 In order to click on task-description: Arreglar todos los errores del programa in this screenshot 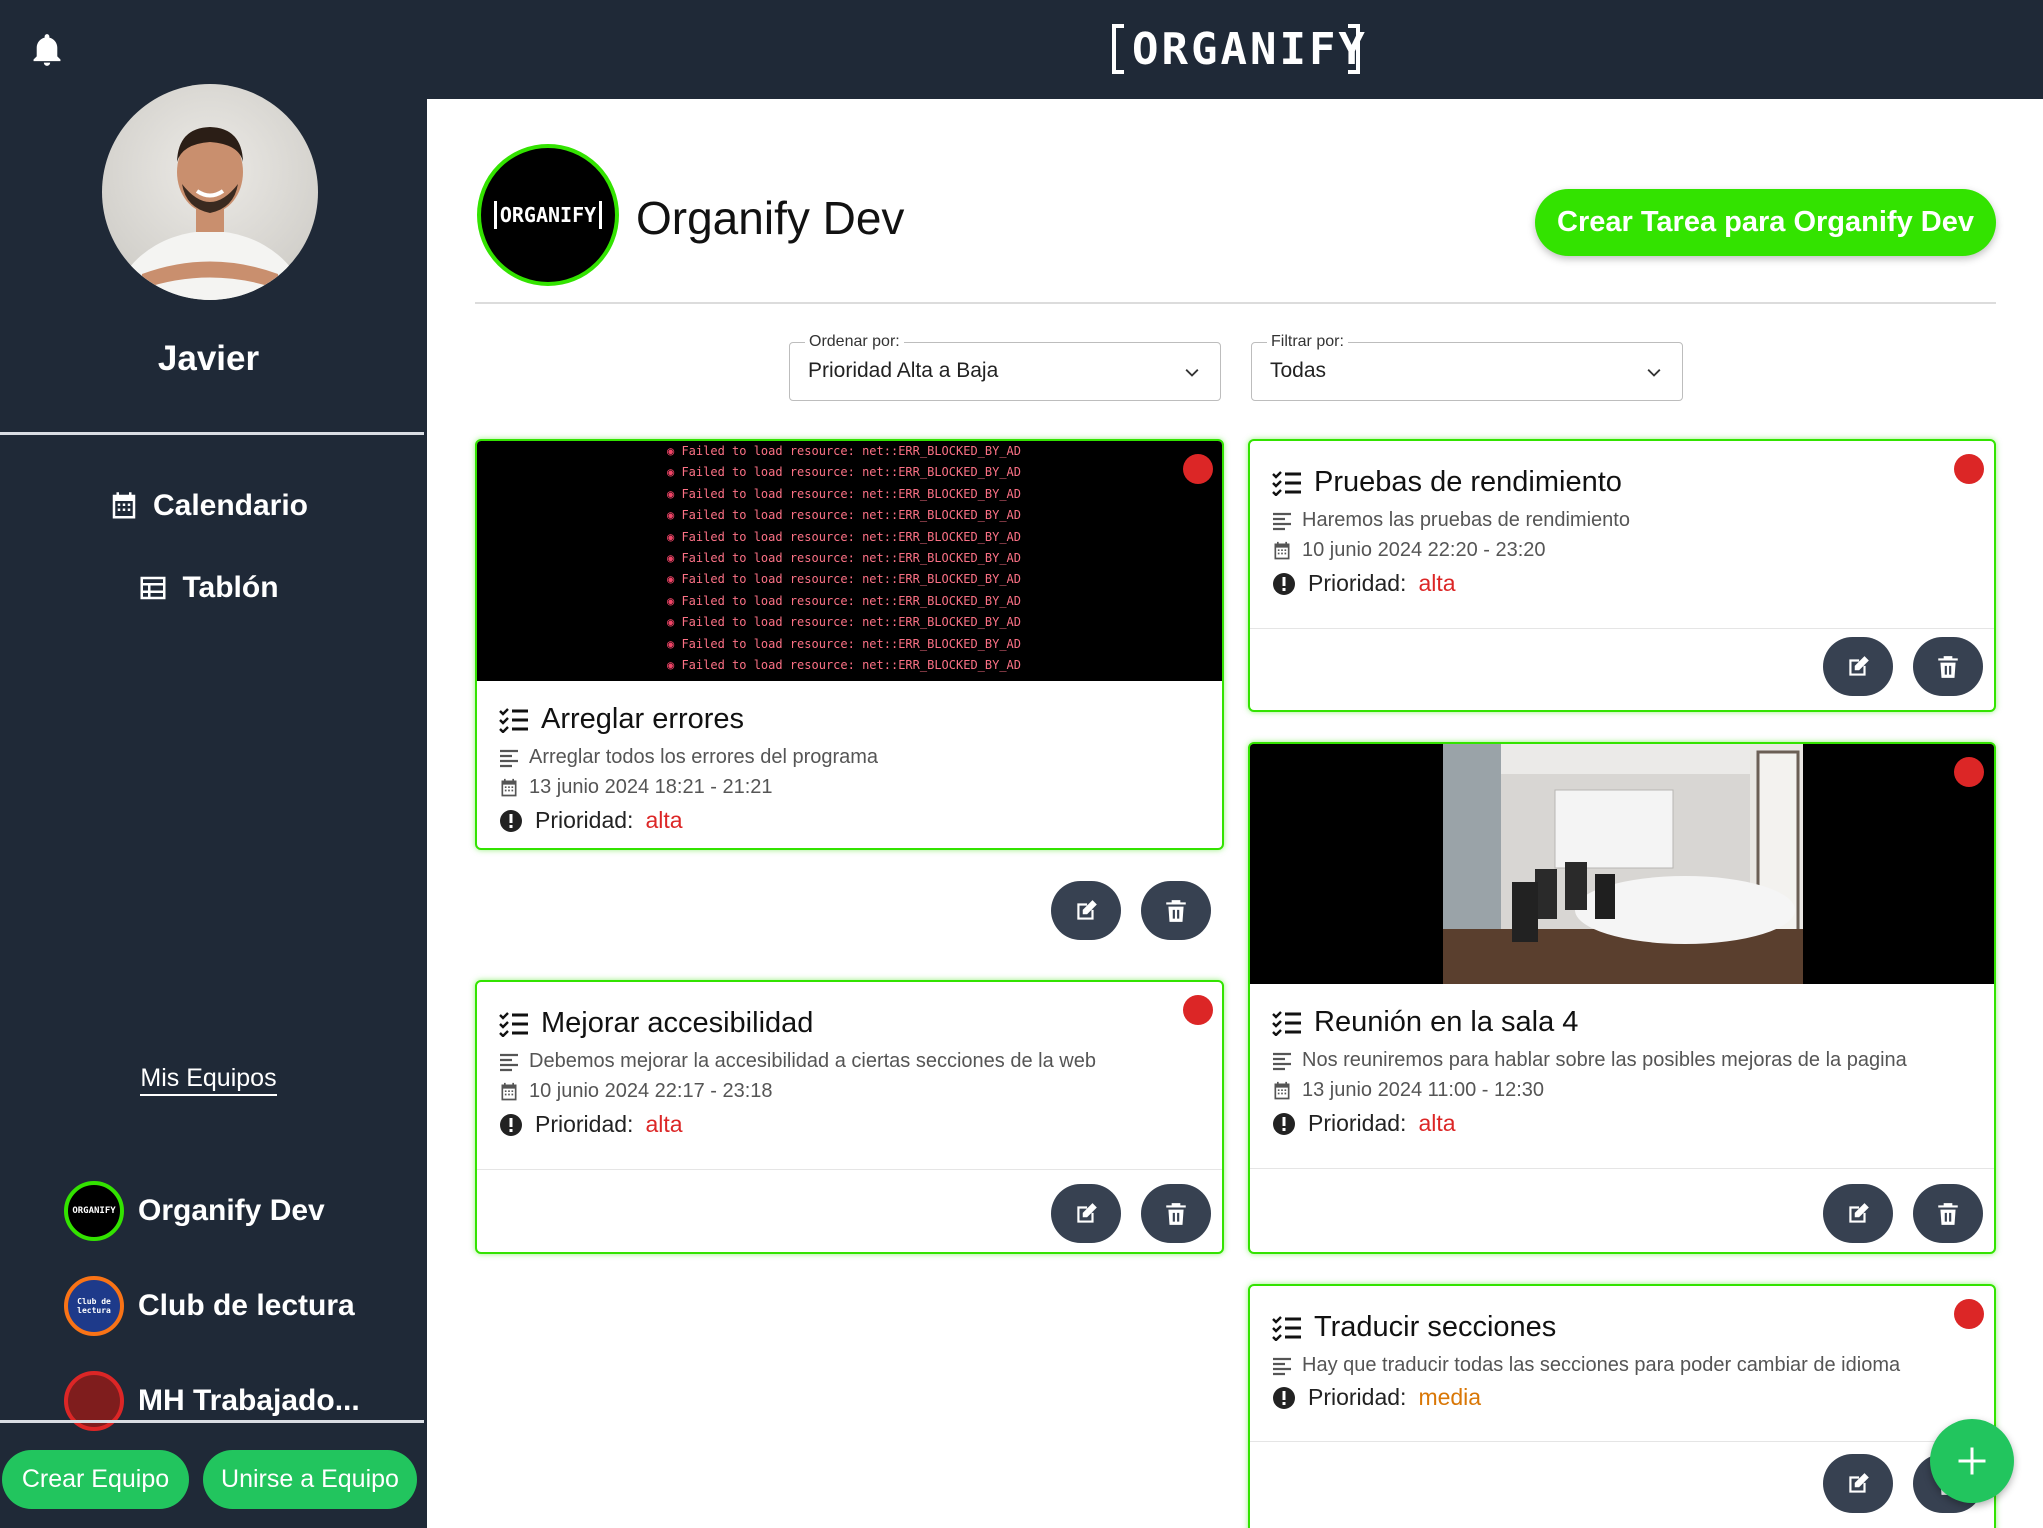, I will do `click(688, 757)`.